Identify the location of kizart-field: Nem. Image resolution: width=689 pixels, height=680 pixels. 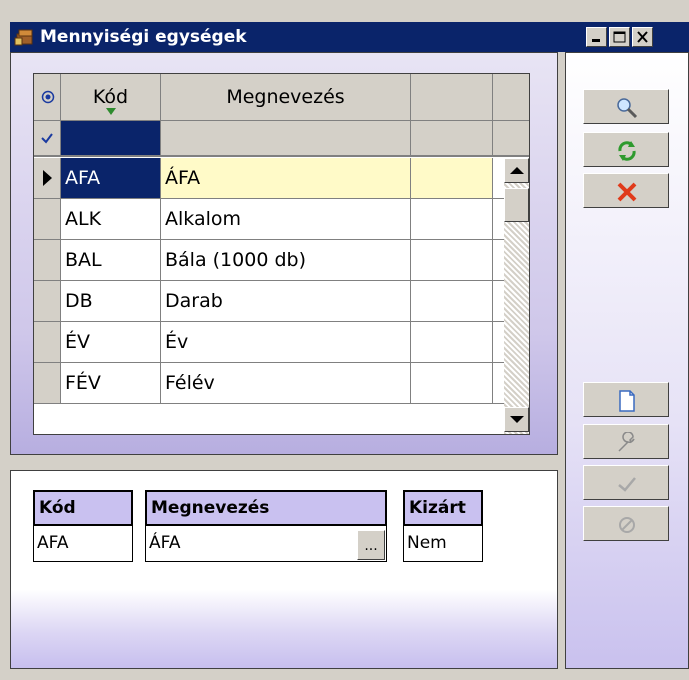
(443, 544).